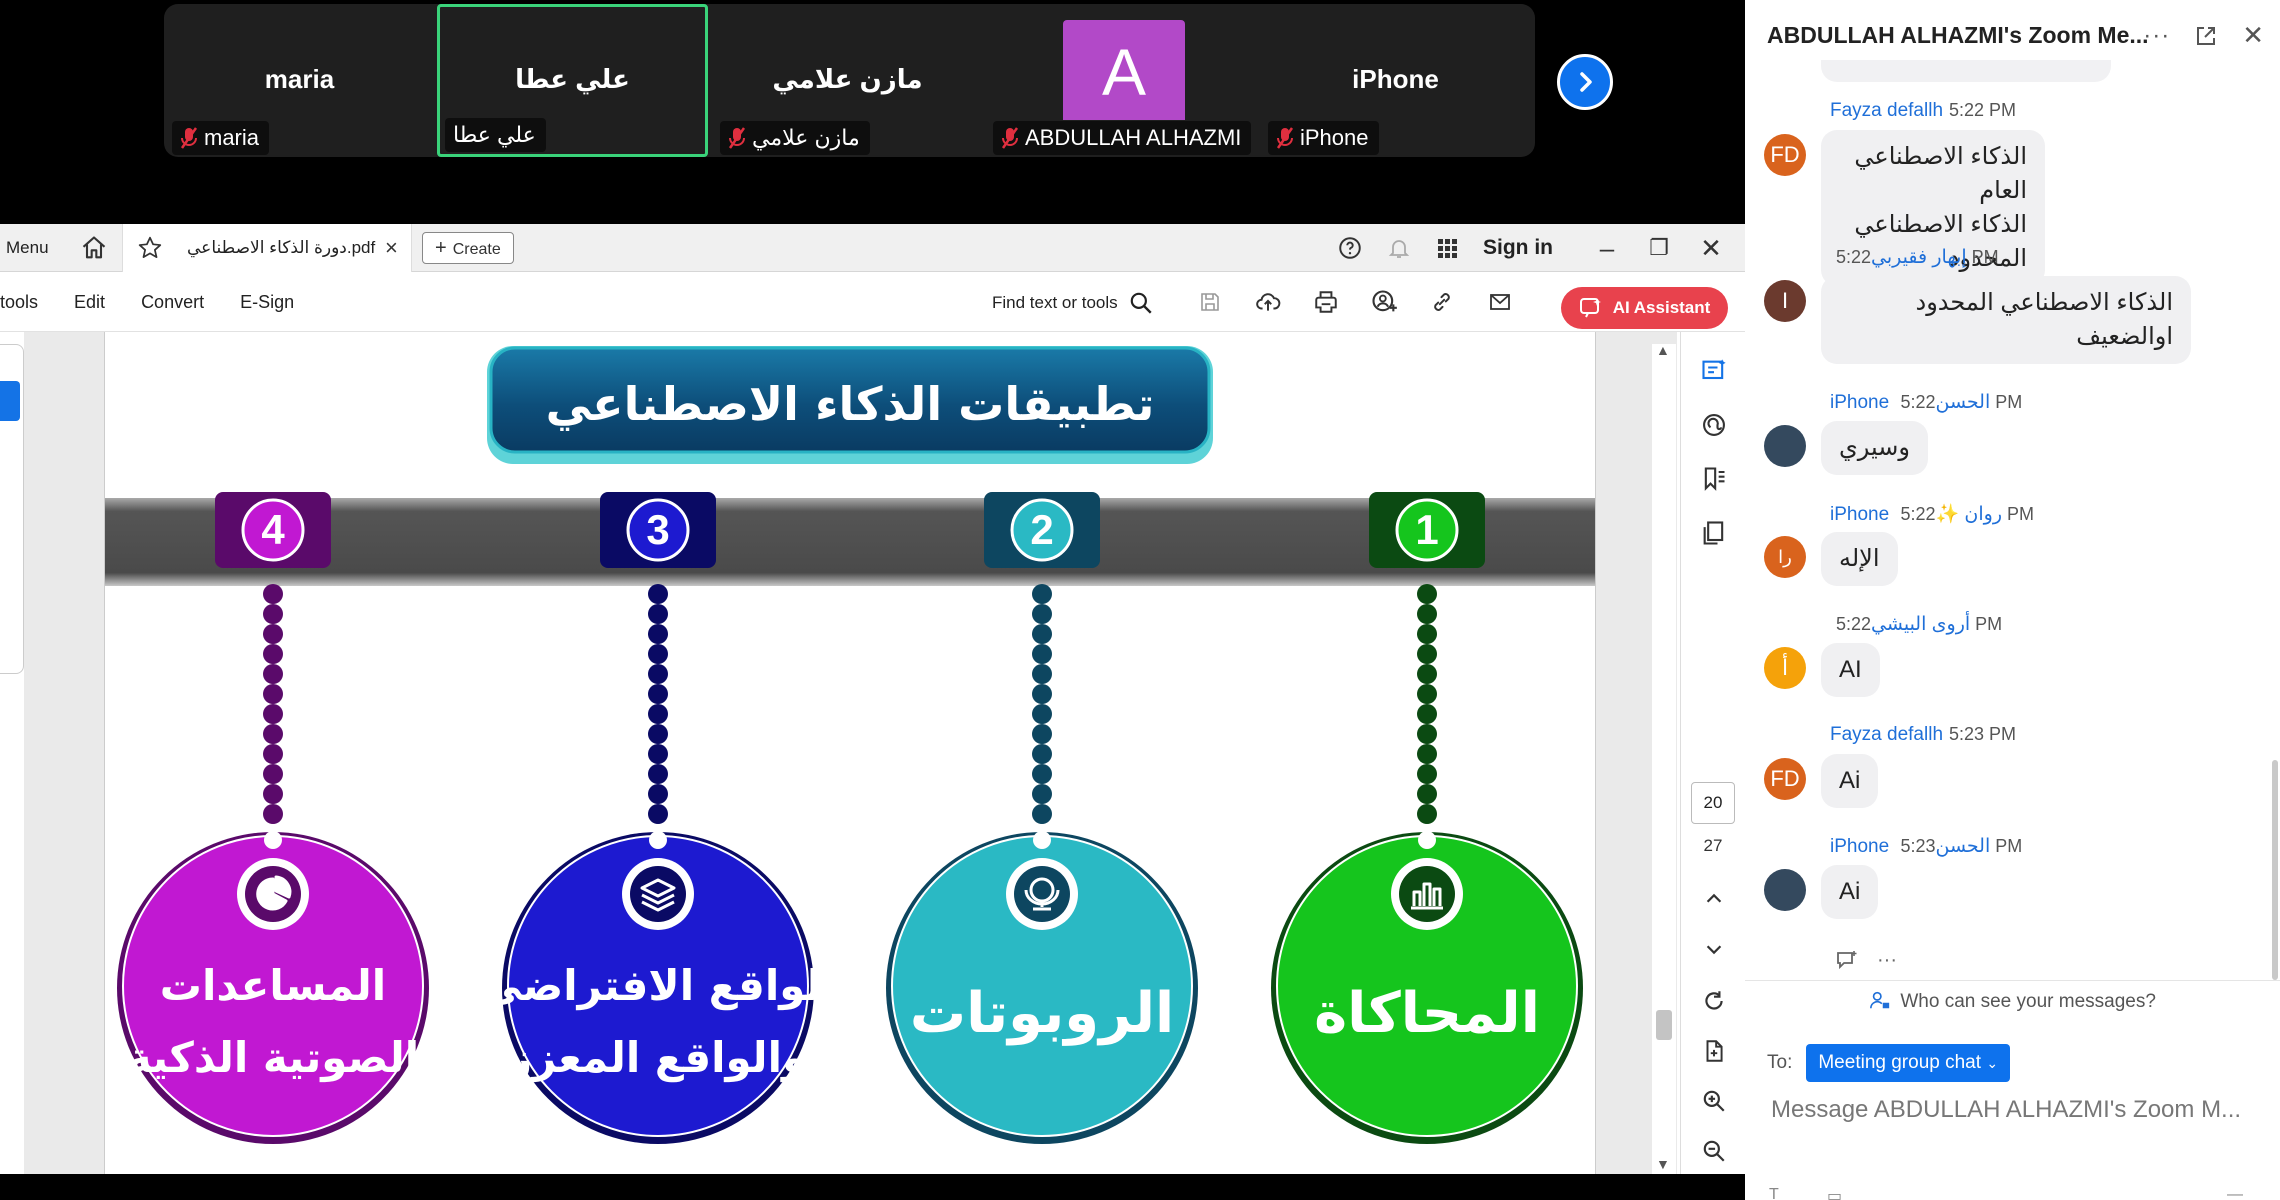  What do you see at coordinates (19, 302) in the screenshot?
I see `menu-tools: tools` at bounding box center [19, 302].